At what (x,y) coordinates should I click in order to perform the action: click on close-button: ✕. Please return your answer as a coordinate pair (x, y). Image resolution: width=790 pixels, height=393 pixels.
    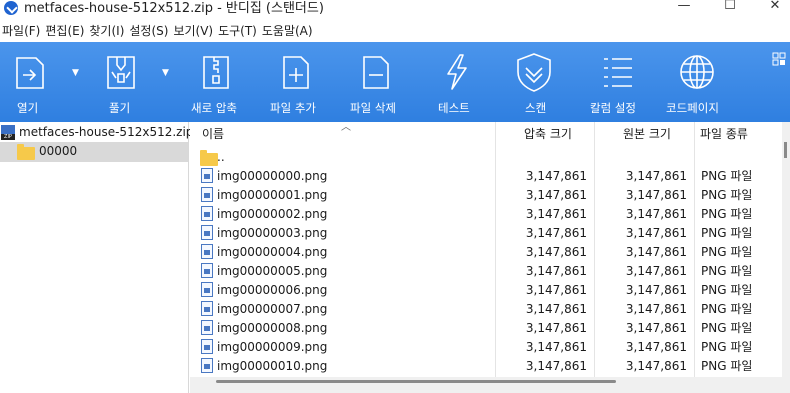
    Looking at the image, I should click on (772, 8).